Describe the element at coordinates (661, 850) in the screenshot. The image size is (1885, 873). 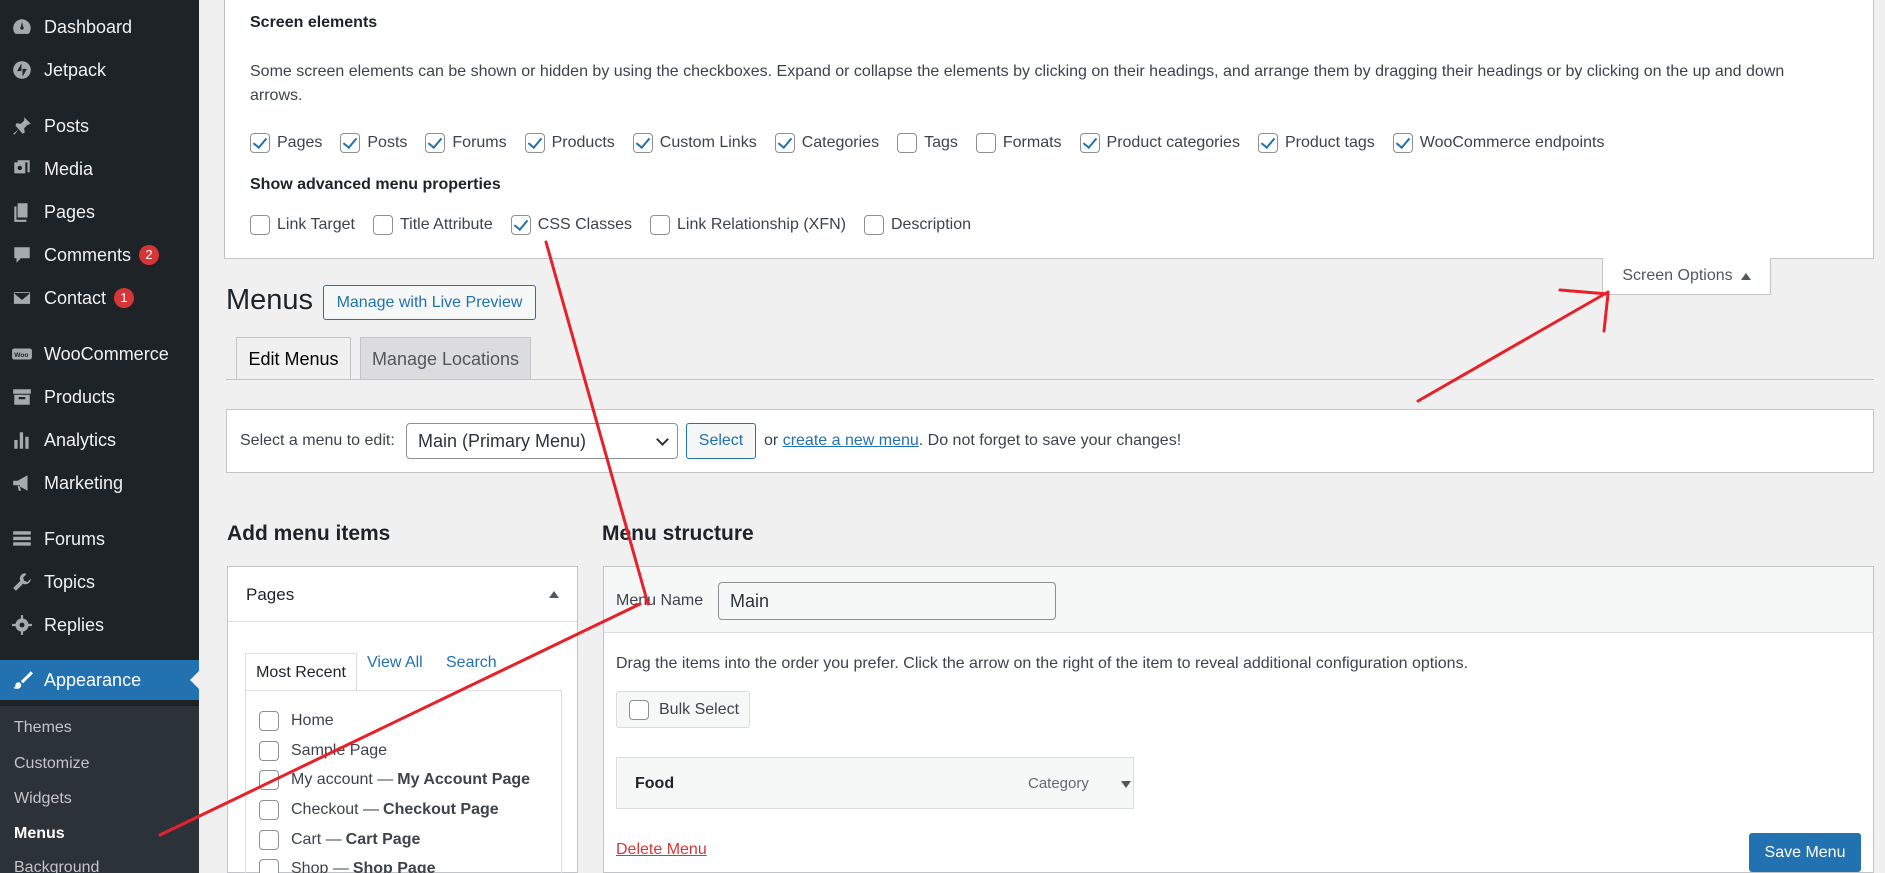
I see `delete-menu-link: Delete Menu` at that location.